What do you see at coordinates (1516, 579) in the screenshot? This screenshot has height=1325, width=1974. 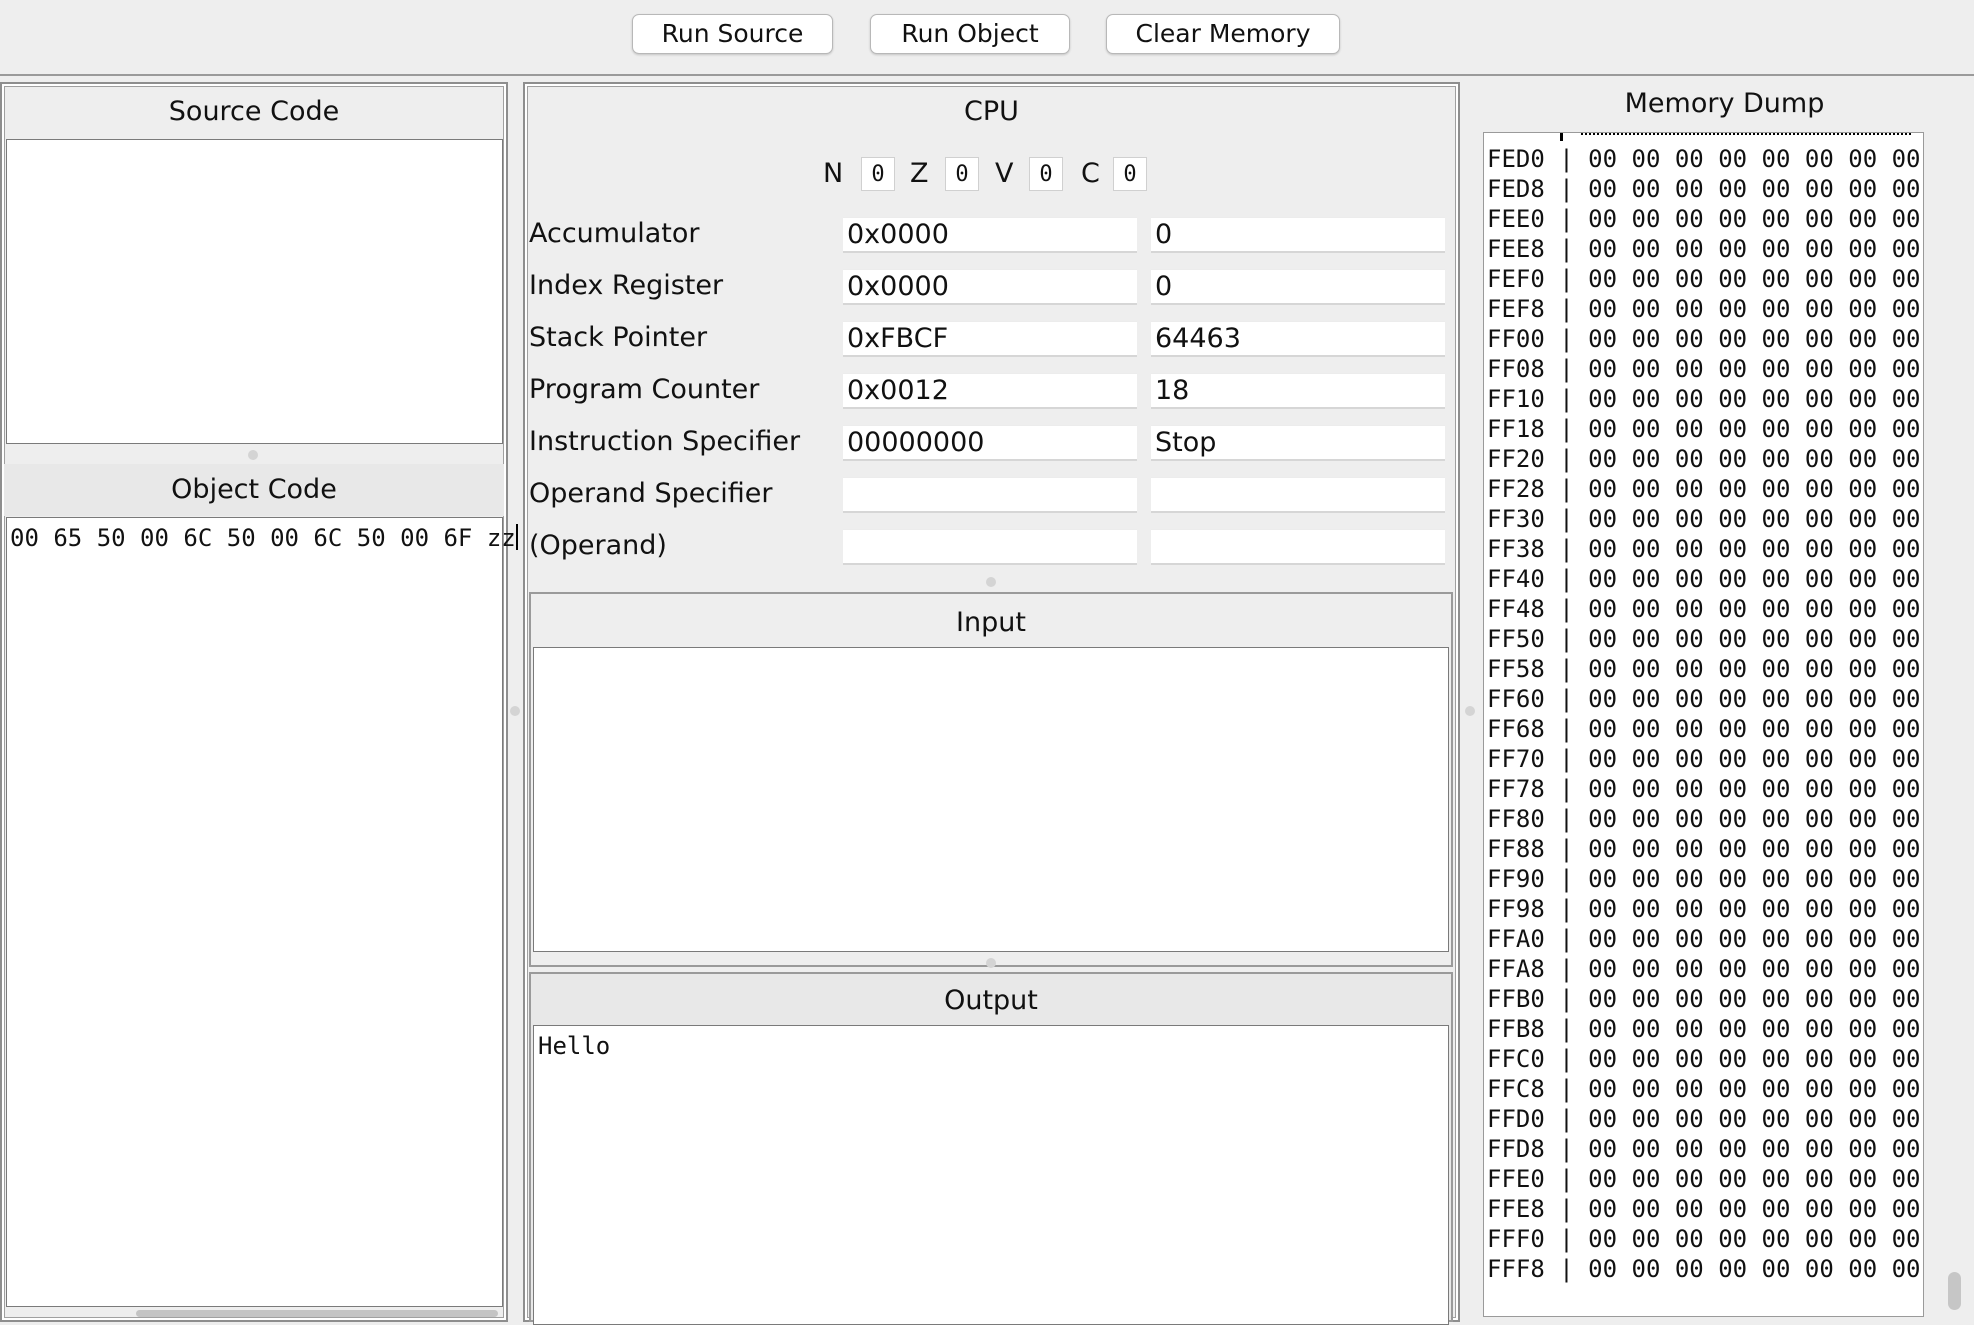 I see `memory-address: FF40` at bounding box center [1516, 579].